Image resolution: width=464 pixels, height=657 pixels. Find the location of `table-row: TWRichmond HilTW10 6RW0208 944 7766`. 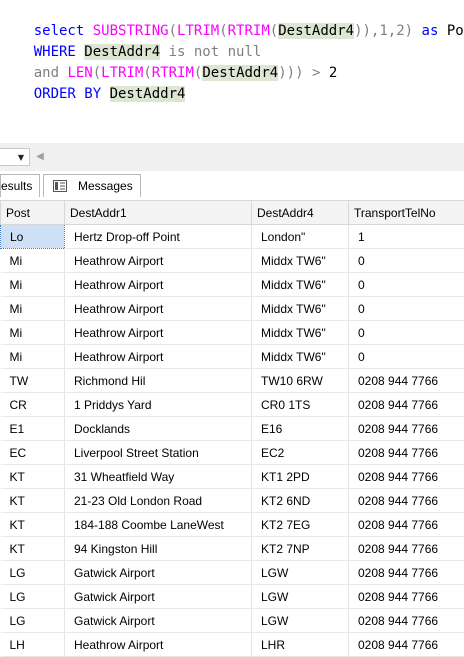

table-row: TWRichmond HilTW10 6RW0208 944 7766 is located at coordinates (232, 381).